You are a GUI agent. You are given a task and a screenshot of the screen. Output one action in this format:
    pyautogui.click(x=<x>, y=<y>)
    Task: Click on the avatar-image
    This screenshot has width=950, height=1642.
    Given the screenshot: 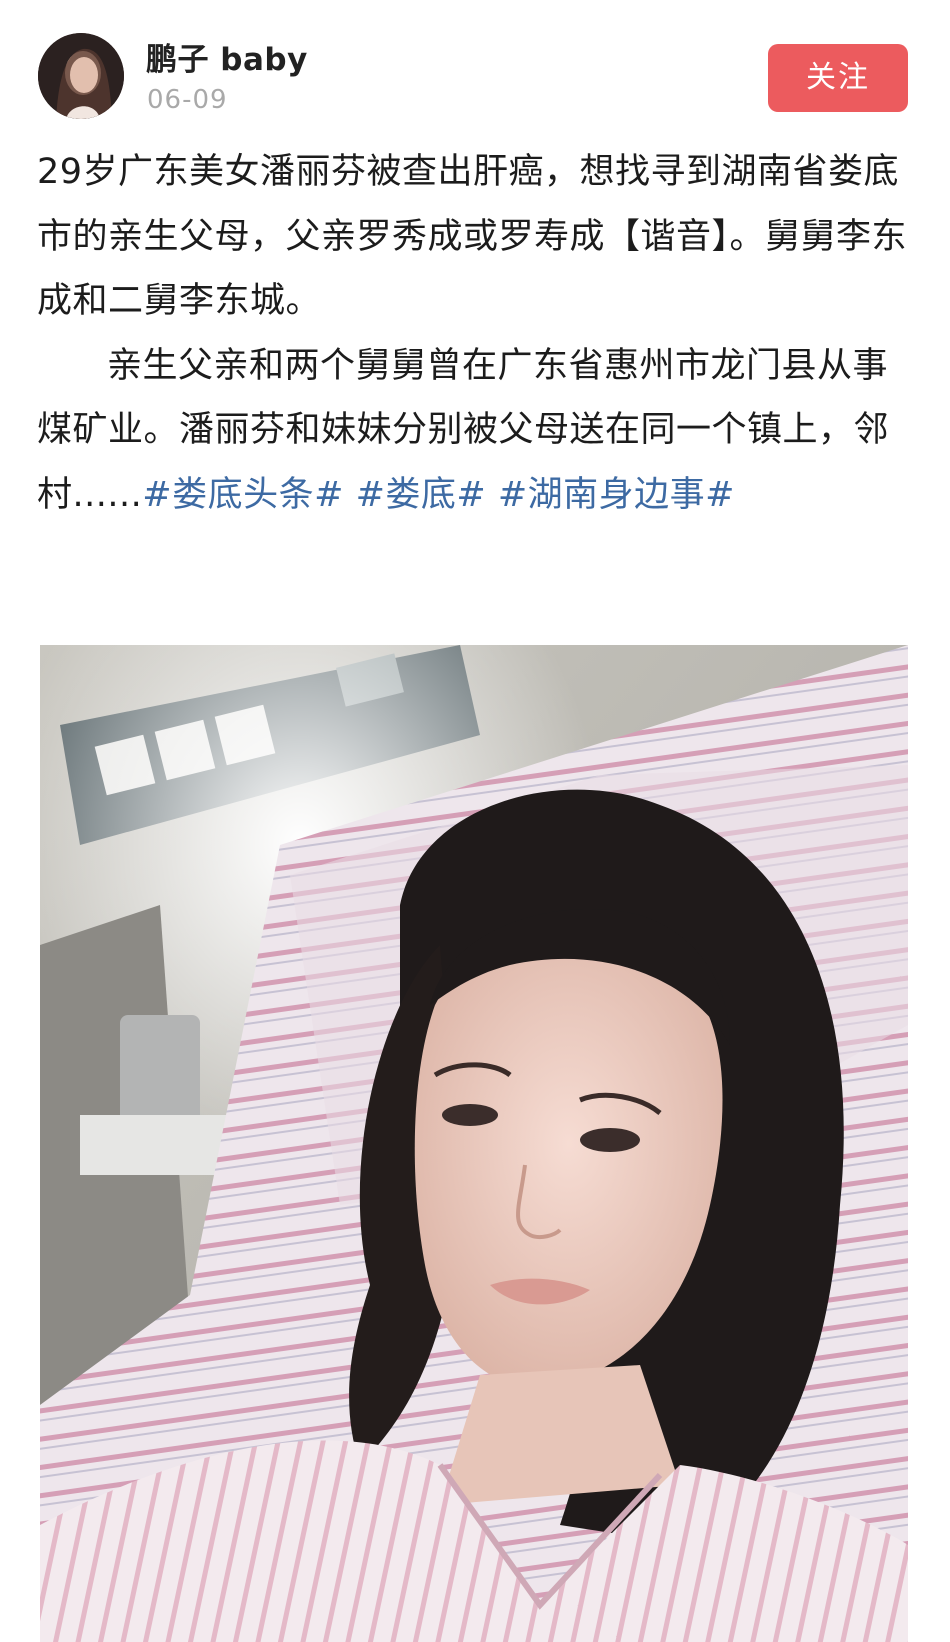 What is the action you would take?
    pyautogui.click(x=81, y=76)
    